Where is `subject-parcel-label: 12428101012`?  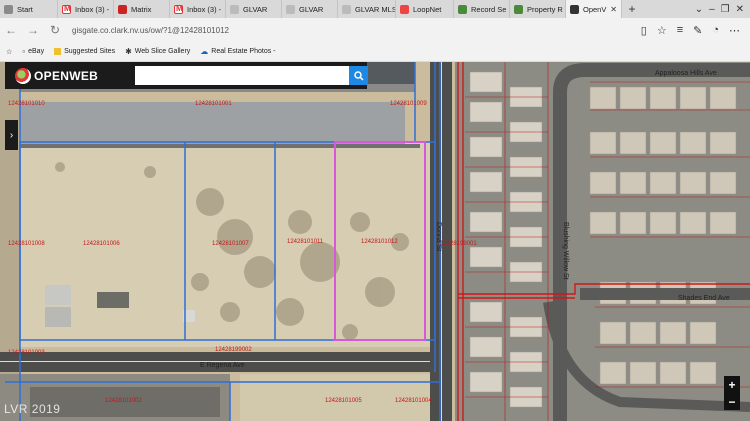 subject-parcel-label: 12428101012 is located at coordinates (379, 242).